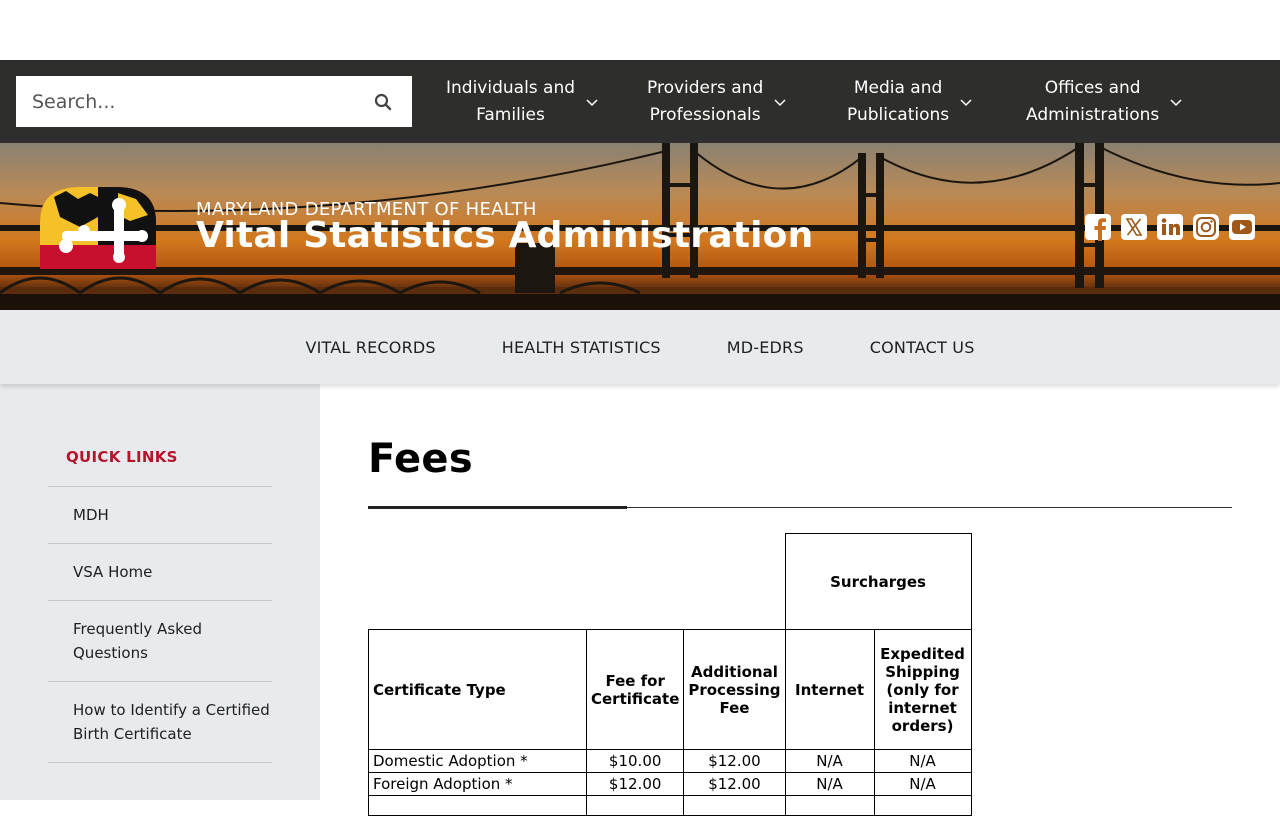 This screenshot has height=816, width=1280. What do you see at coordinates (1093, 114) in the screenshot?
I see `nav-label-line2: Administrations` at bounding box center [1093, 114].